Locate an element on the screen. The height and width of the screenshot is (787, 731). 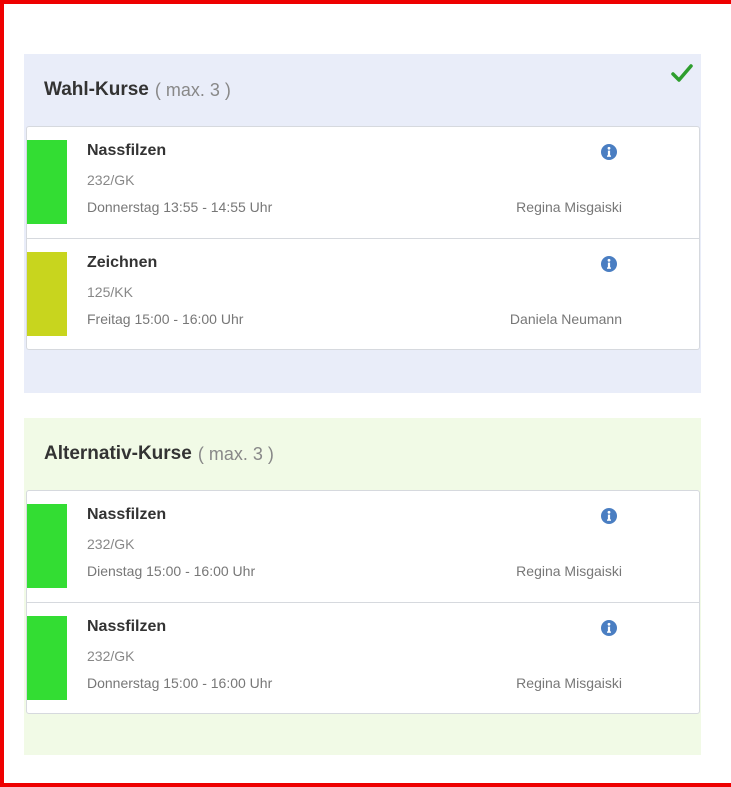
course-code: 125/KK is located at coordinates (110, 292).